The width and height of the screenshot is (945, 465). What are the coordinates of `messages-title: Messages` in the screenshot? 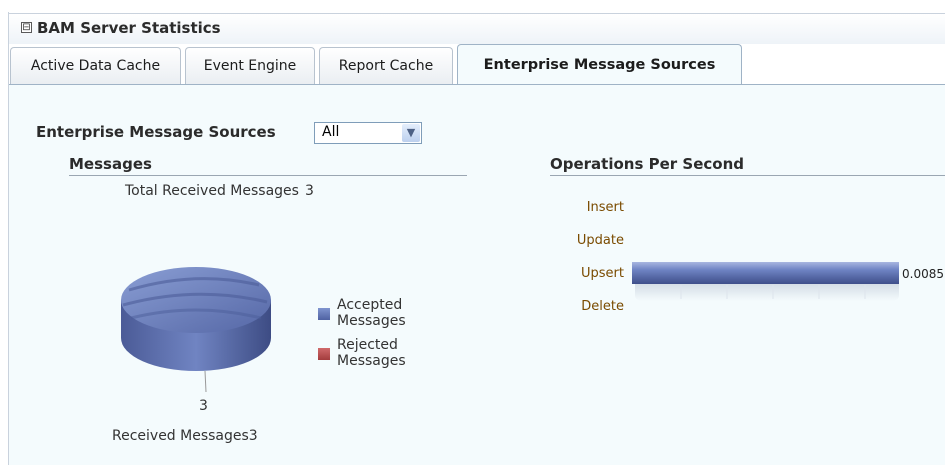 It's located at (110, 164).